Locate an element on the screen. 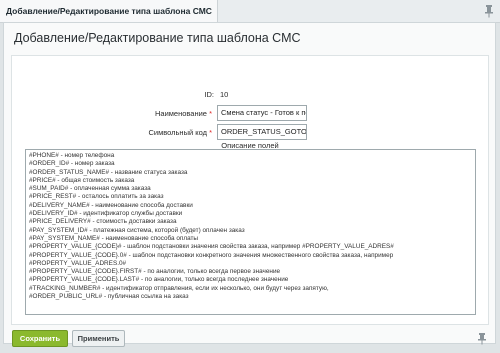 Image resolution: width=500 pixels, height=353 pixels. form-footer: Сохранить Применить is located at coordinates (249, 336).